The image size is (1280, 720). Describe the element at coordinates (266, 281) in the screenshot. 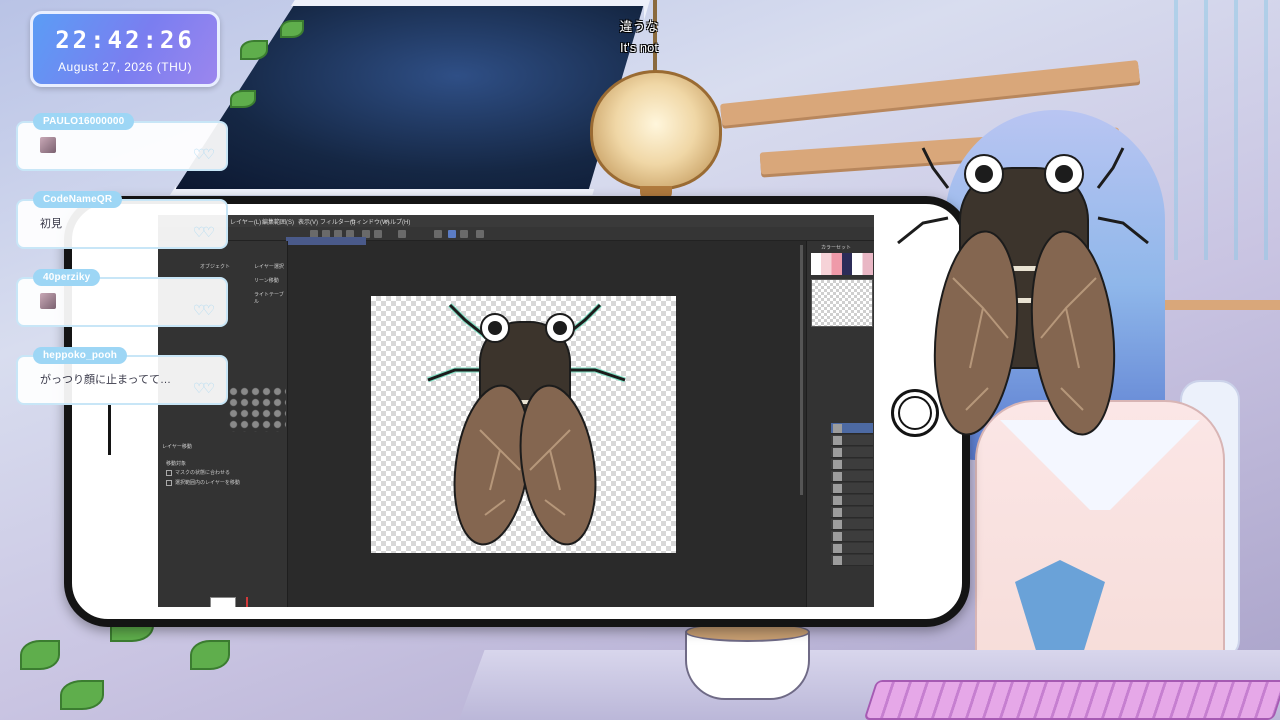

I see `panel-label: リーン移動` at that location.